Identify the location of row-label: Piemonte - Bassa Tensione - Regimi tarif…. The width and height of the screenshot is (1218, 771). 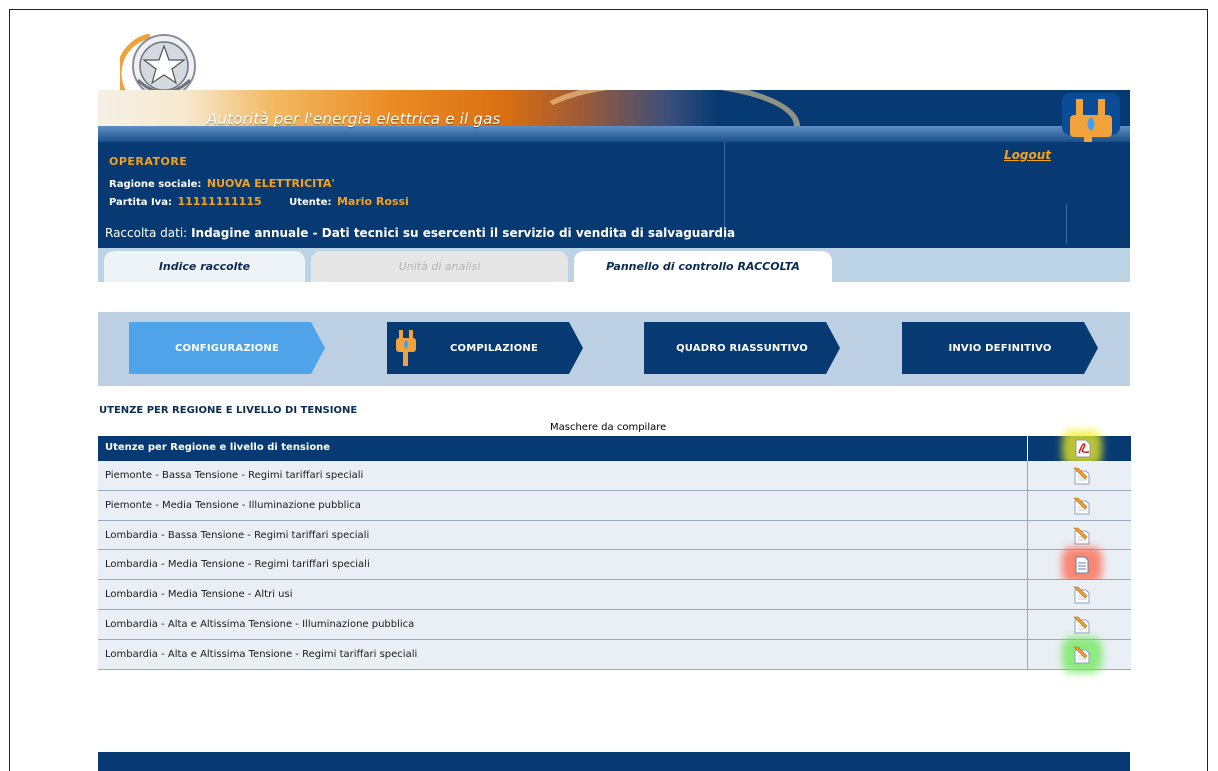
(234, 475).